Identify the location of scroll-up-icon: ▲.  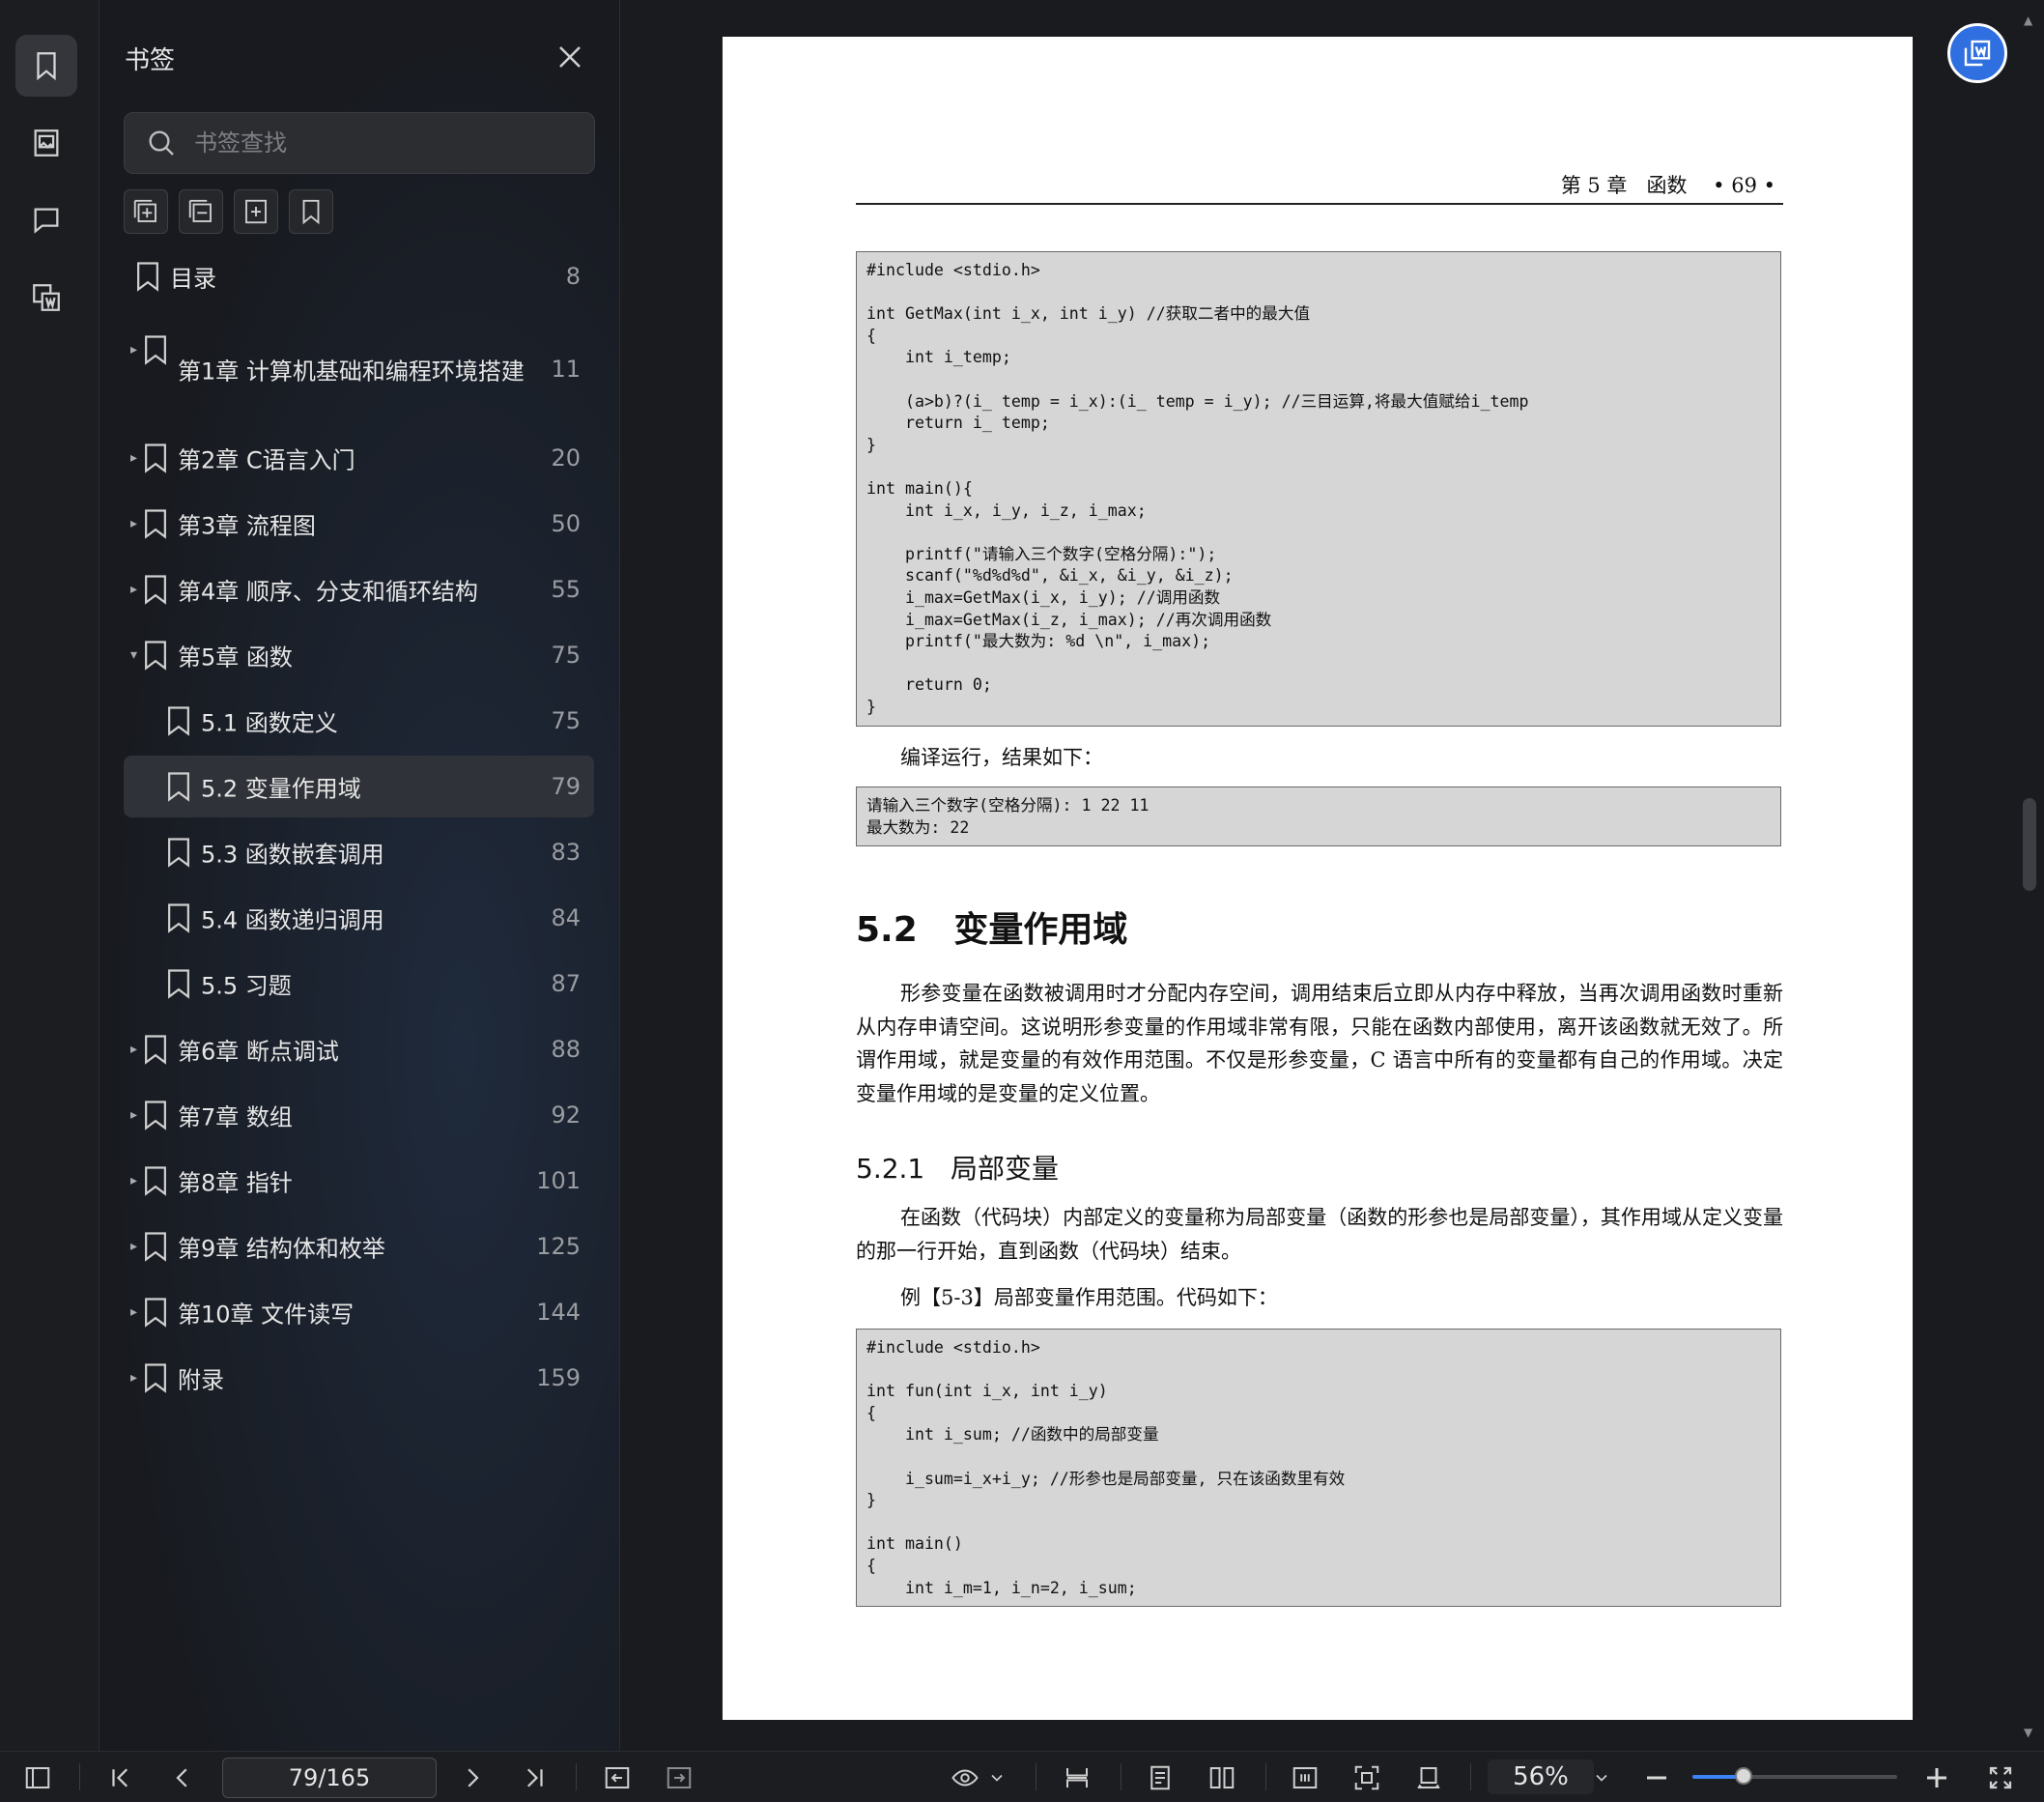
(2028, 20).